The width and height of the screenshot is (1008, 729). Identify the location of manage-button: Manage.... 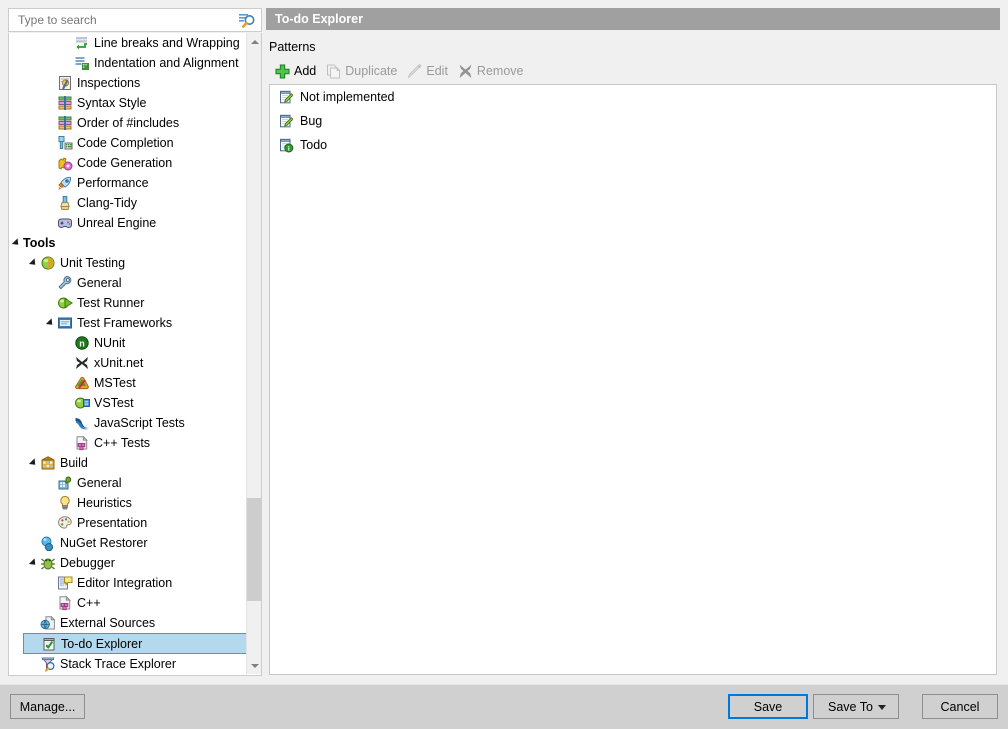
(47, 706).